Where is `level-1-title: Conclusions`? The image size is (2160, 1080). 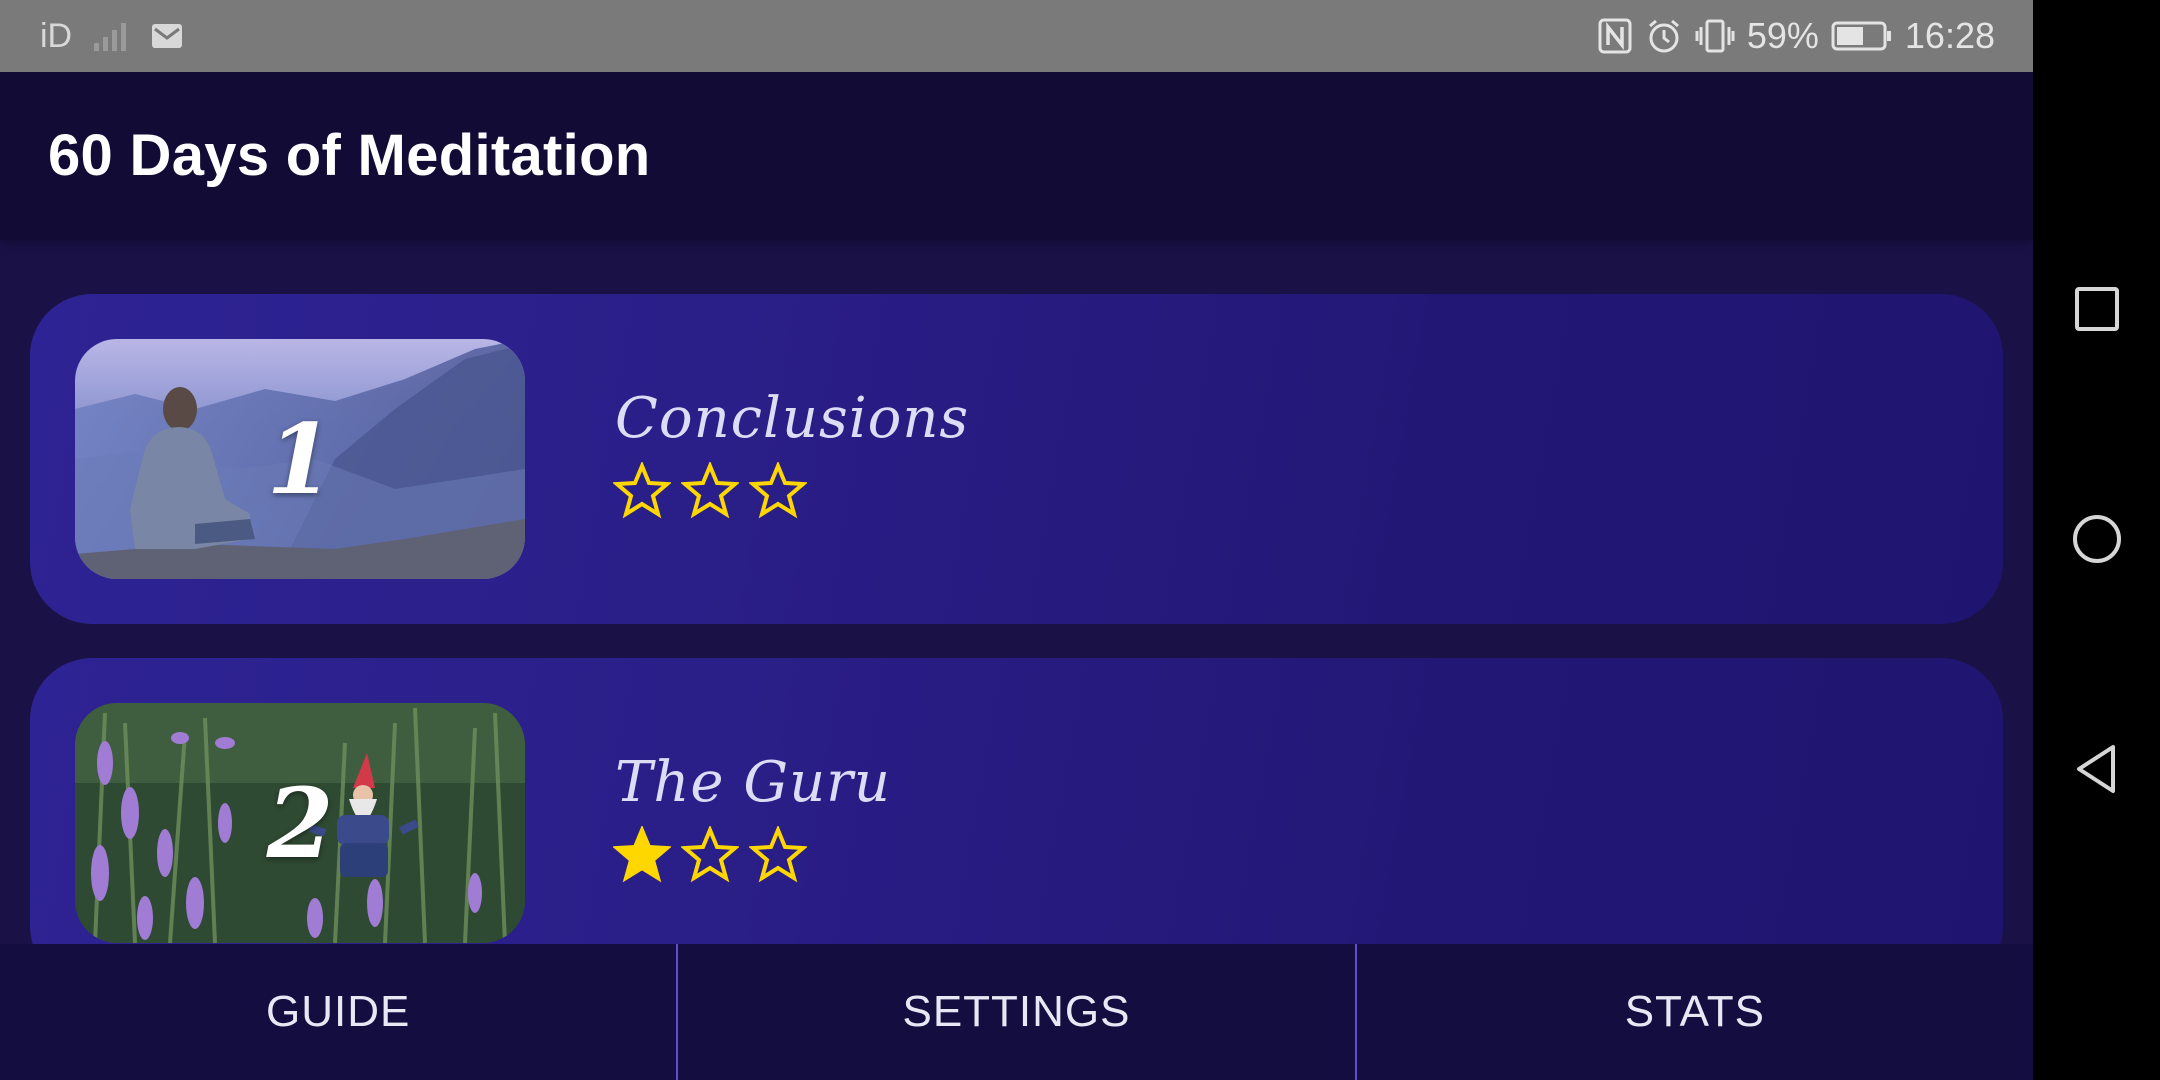
level-1-title: Conclusions is located at coordinates (792, 418).